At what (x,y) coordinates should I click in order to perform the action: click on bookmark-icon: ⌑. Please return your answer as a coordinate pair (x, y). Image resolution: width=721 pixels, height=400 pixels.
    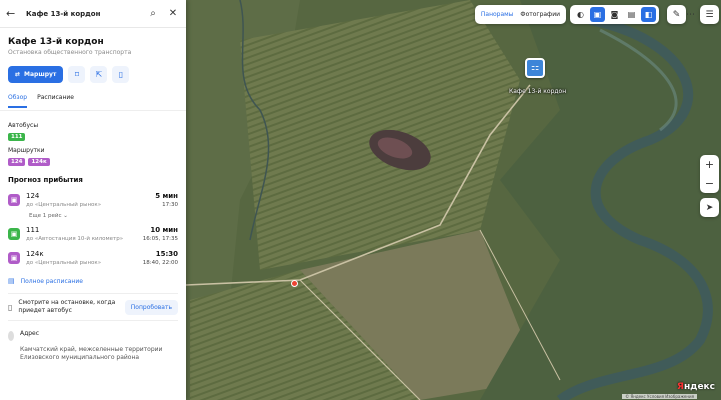
    Looking at the image, I should click on (76, 74).